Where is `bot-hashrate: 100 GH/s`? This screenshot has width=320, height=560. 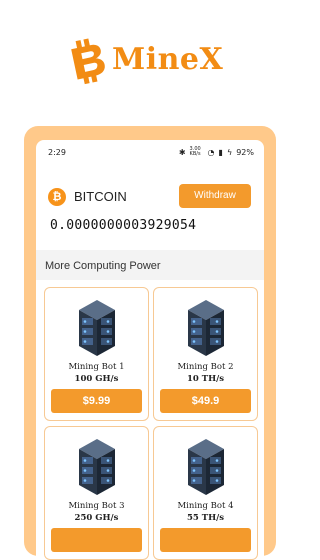
bot-hashrate: 100 GH/s is located at coordinates (96, 379).